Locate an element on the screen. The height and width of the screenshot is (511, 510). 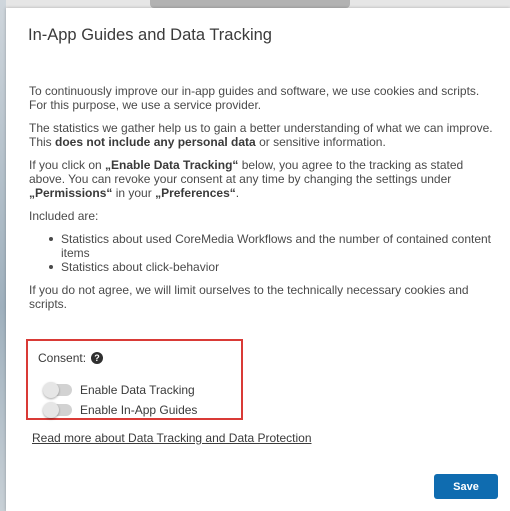
dialog-title: In-App Guides and Data Tracking is located at coordinates (150, 35).